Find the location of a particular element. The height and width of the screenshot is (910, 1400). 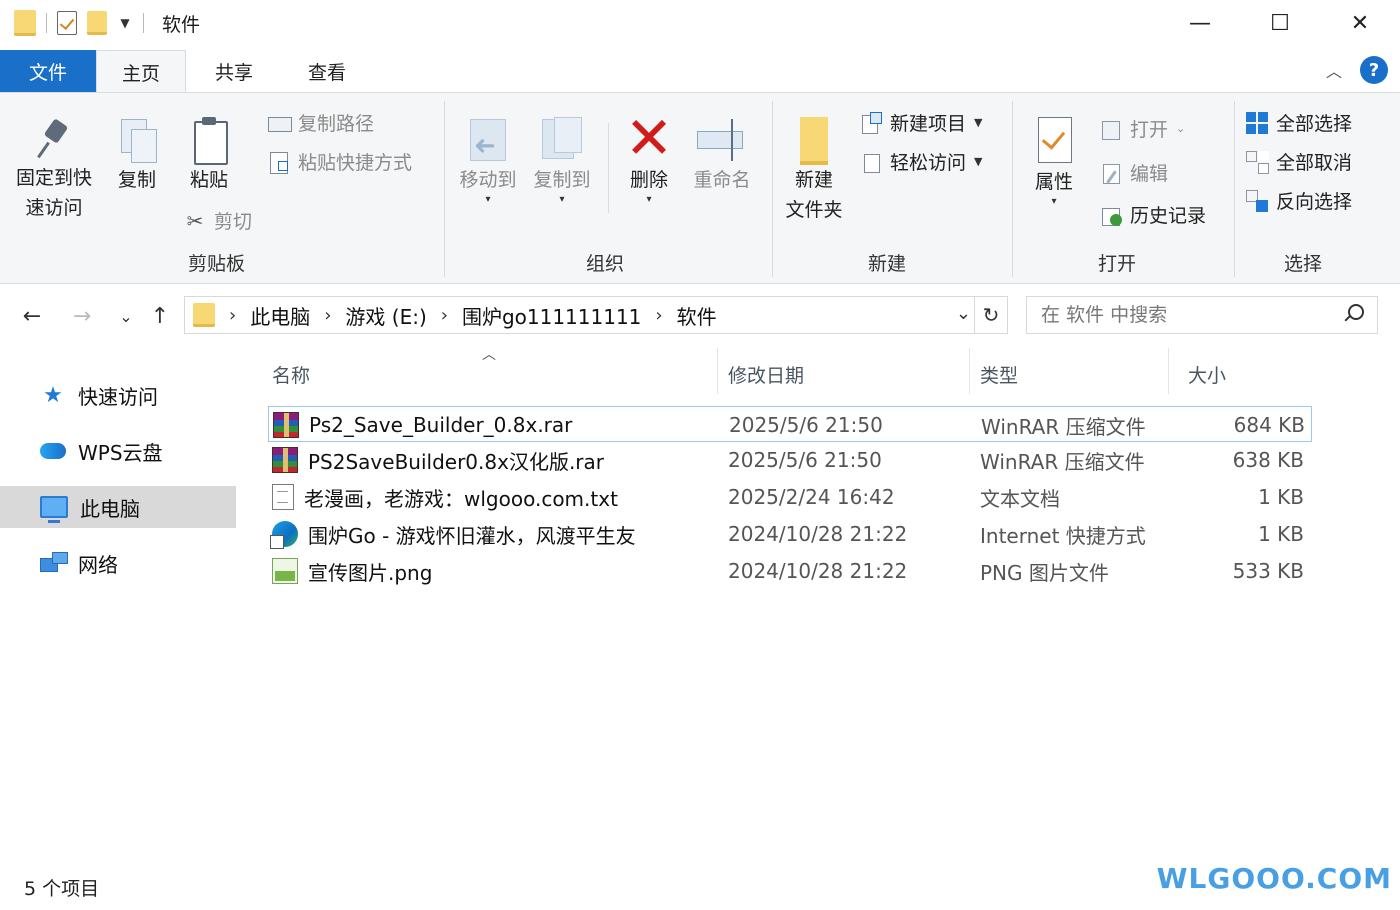

search-box is located at coordinates (1202, 315).